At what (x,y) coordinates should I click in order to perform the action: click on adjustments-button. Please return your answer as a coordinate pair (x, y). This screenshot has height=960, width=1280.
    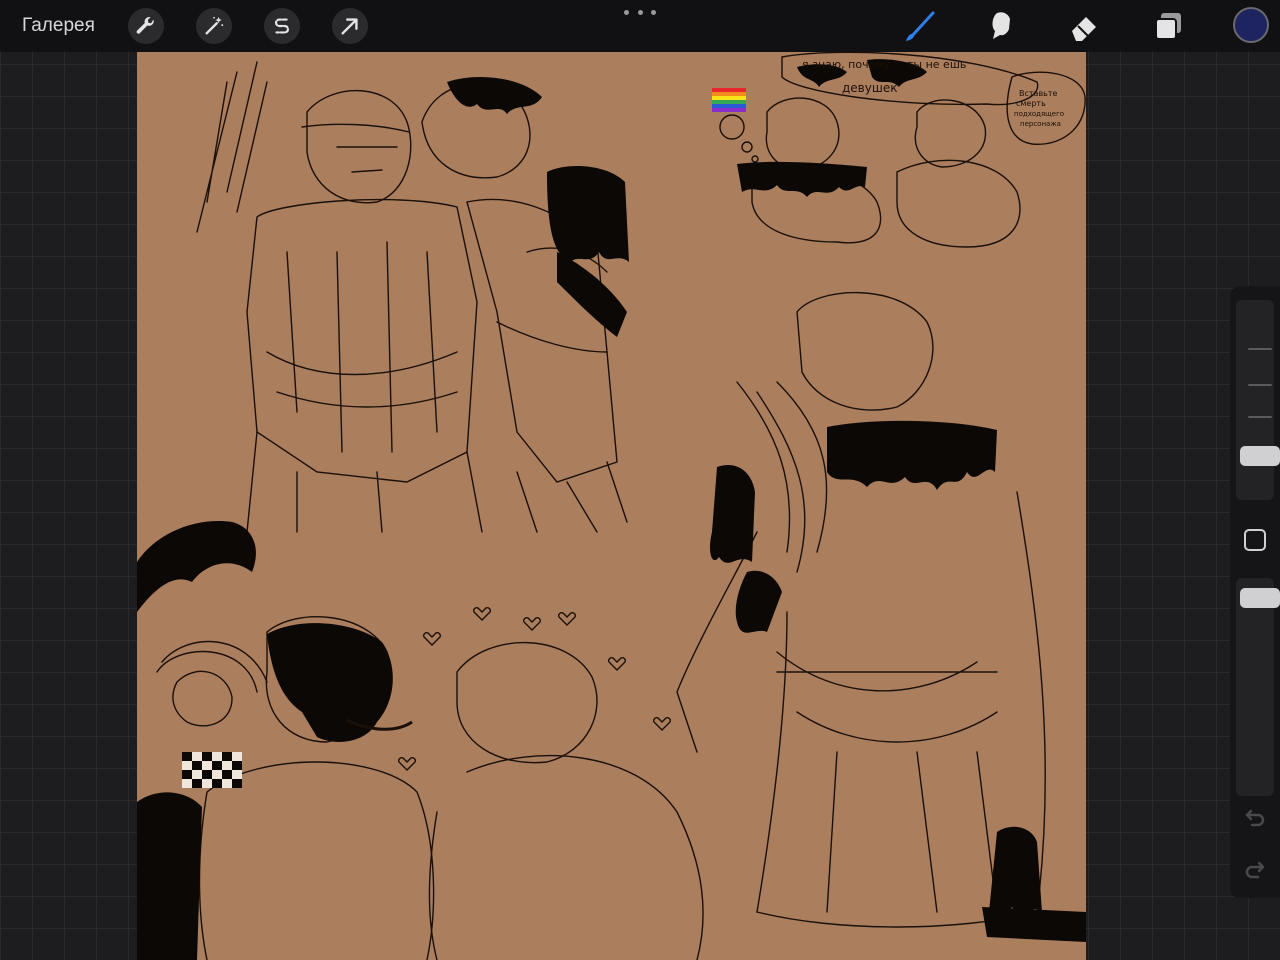
    Looking at the image, I should click on (214, 26).